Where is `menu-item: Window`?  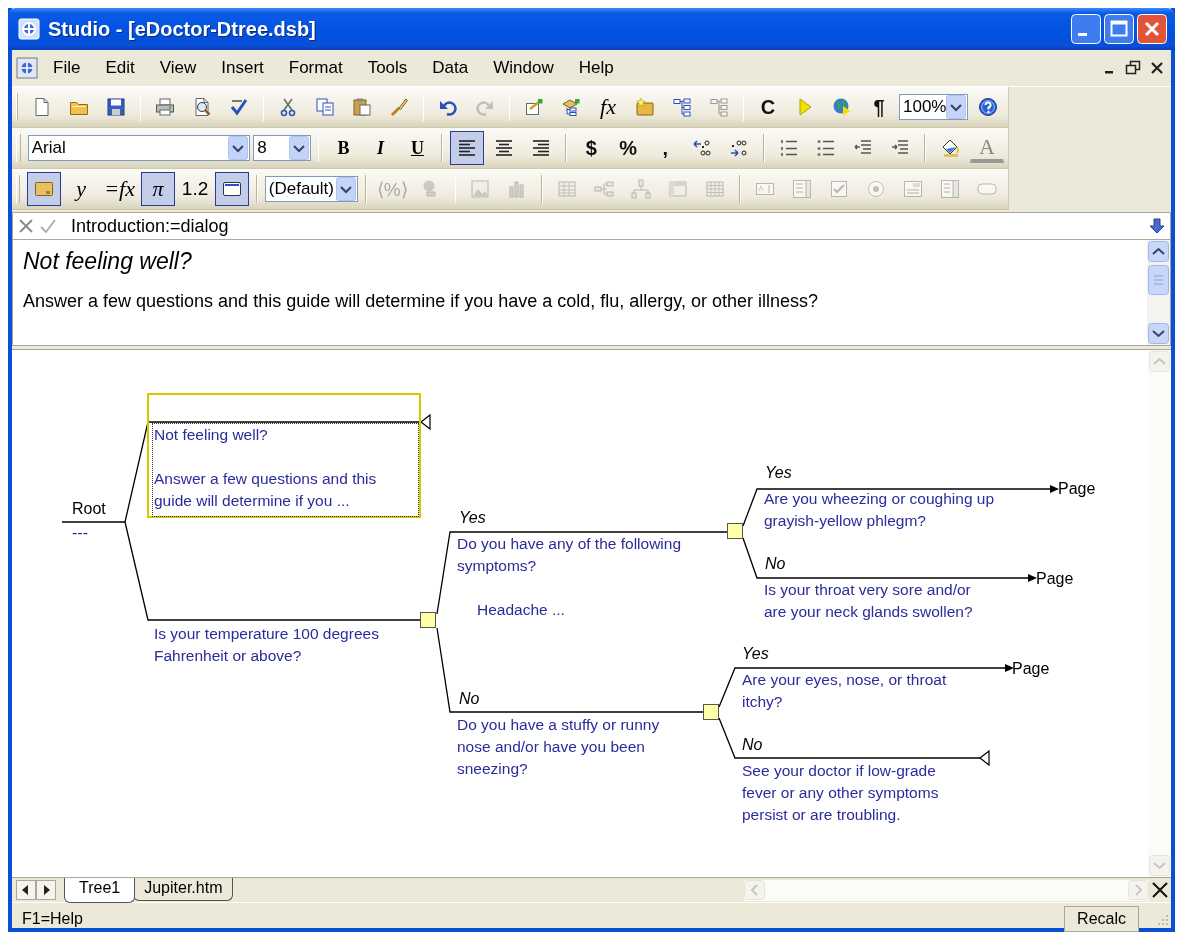 menu-item: Window is located at coordinates (523, 68).